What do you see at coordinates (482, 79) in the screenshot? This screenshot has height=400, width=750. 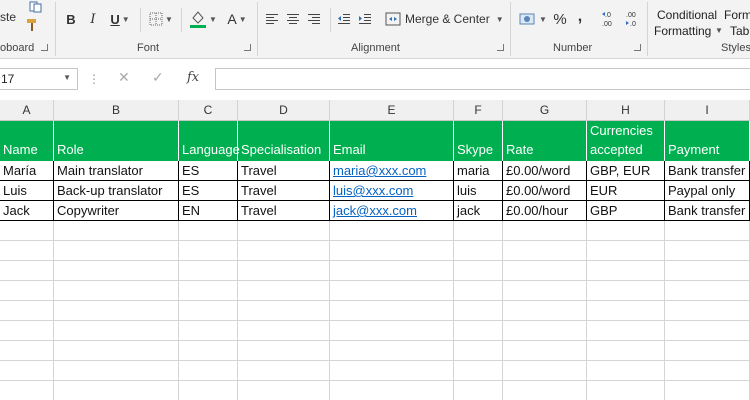 I see `formula-input` at bounding box center [482, 79].